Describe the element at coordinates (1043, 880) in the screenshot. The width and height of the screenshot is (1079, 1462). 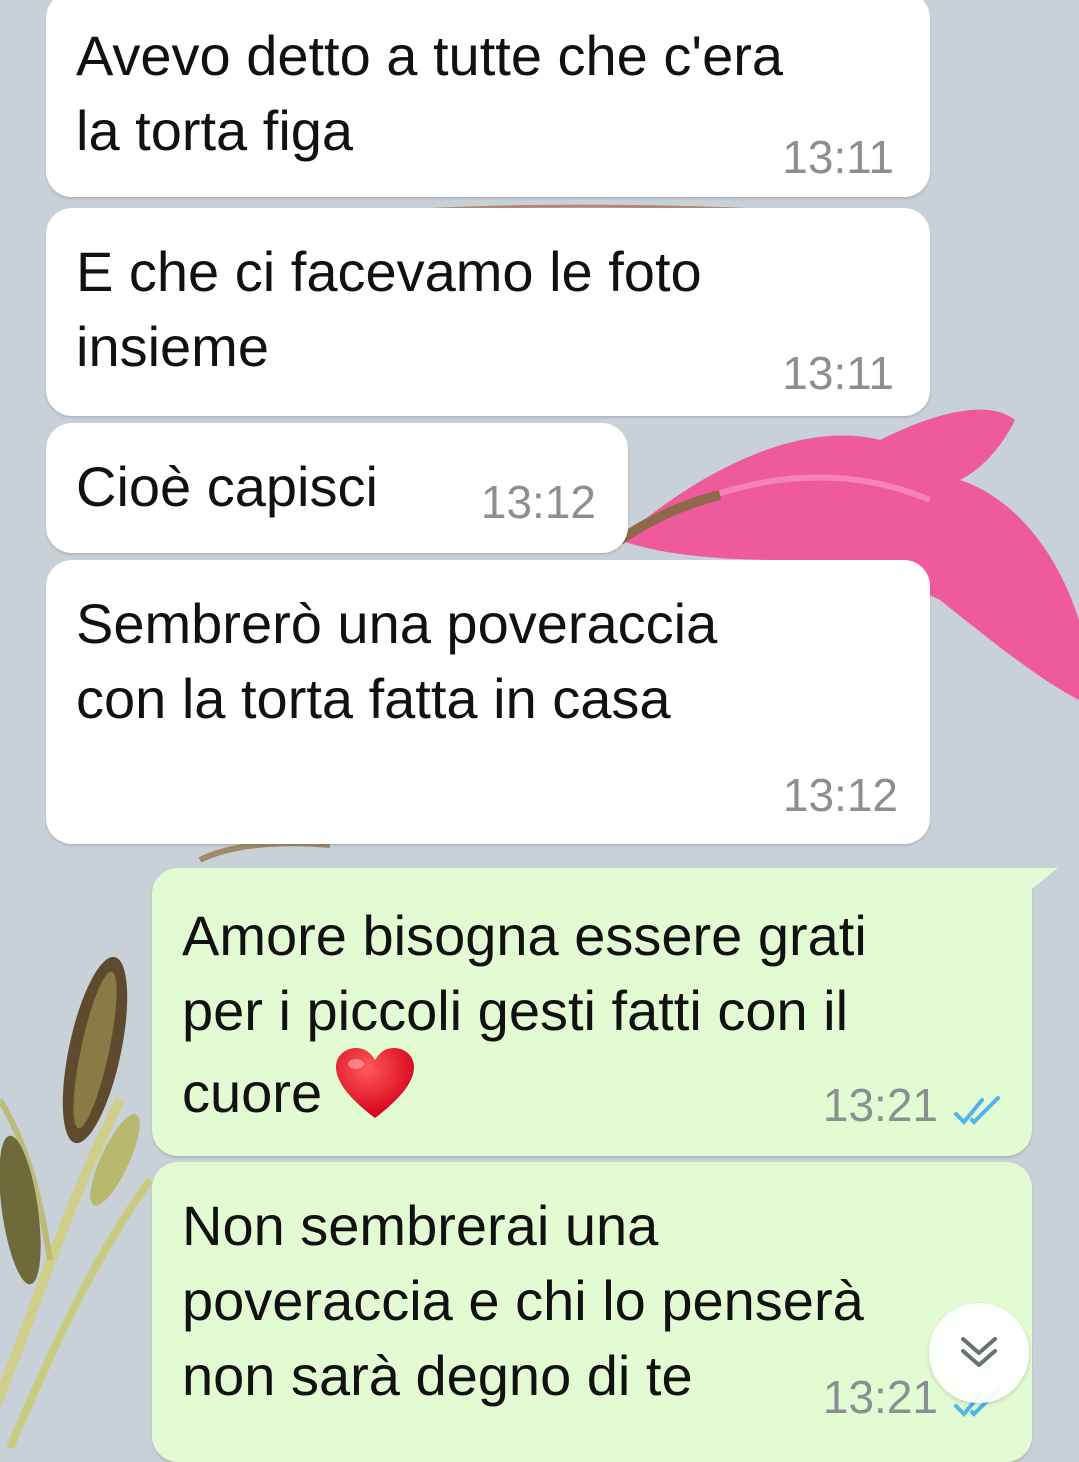
I see `bubble-tail` at that location.